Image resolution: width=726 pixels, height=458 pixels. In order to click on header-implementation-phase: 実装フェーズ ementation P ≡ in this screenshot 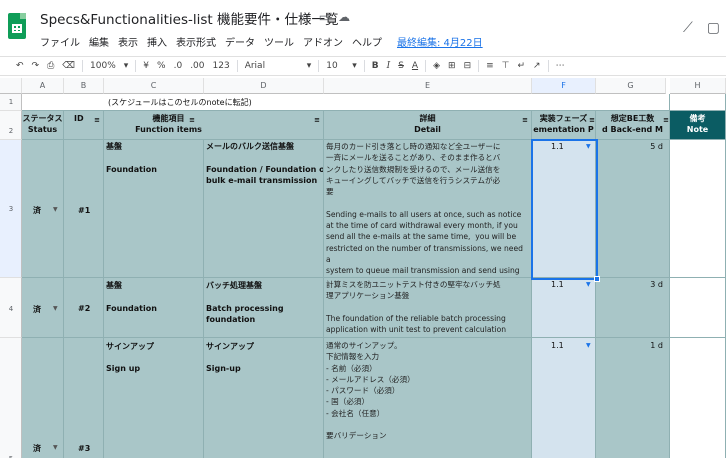, I will do `click(564, 125)`.